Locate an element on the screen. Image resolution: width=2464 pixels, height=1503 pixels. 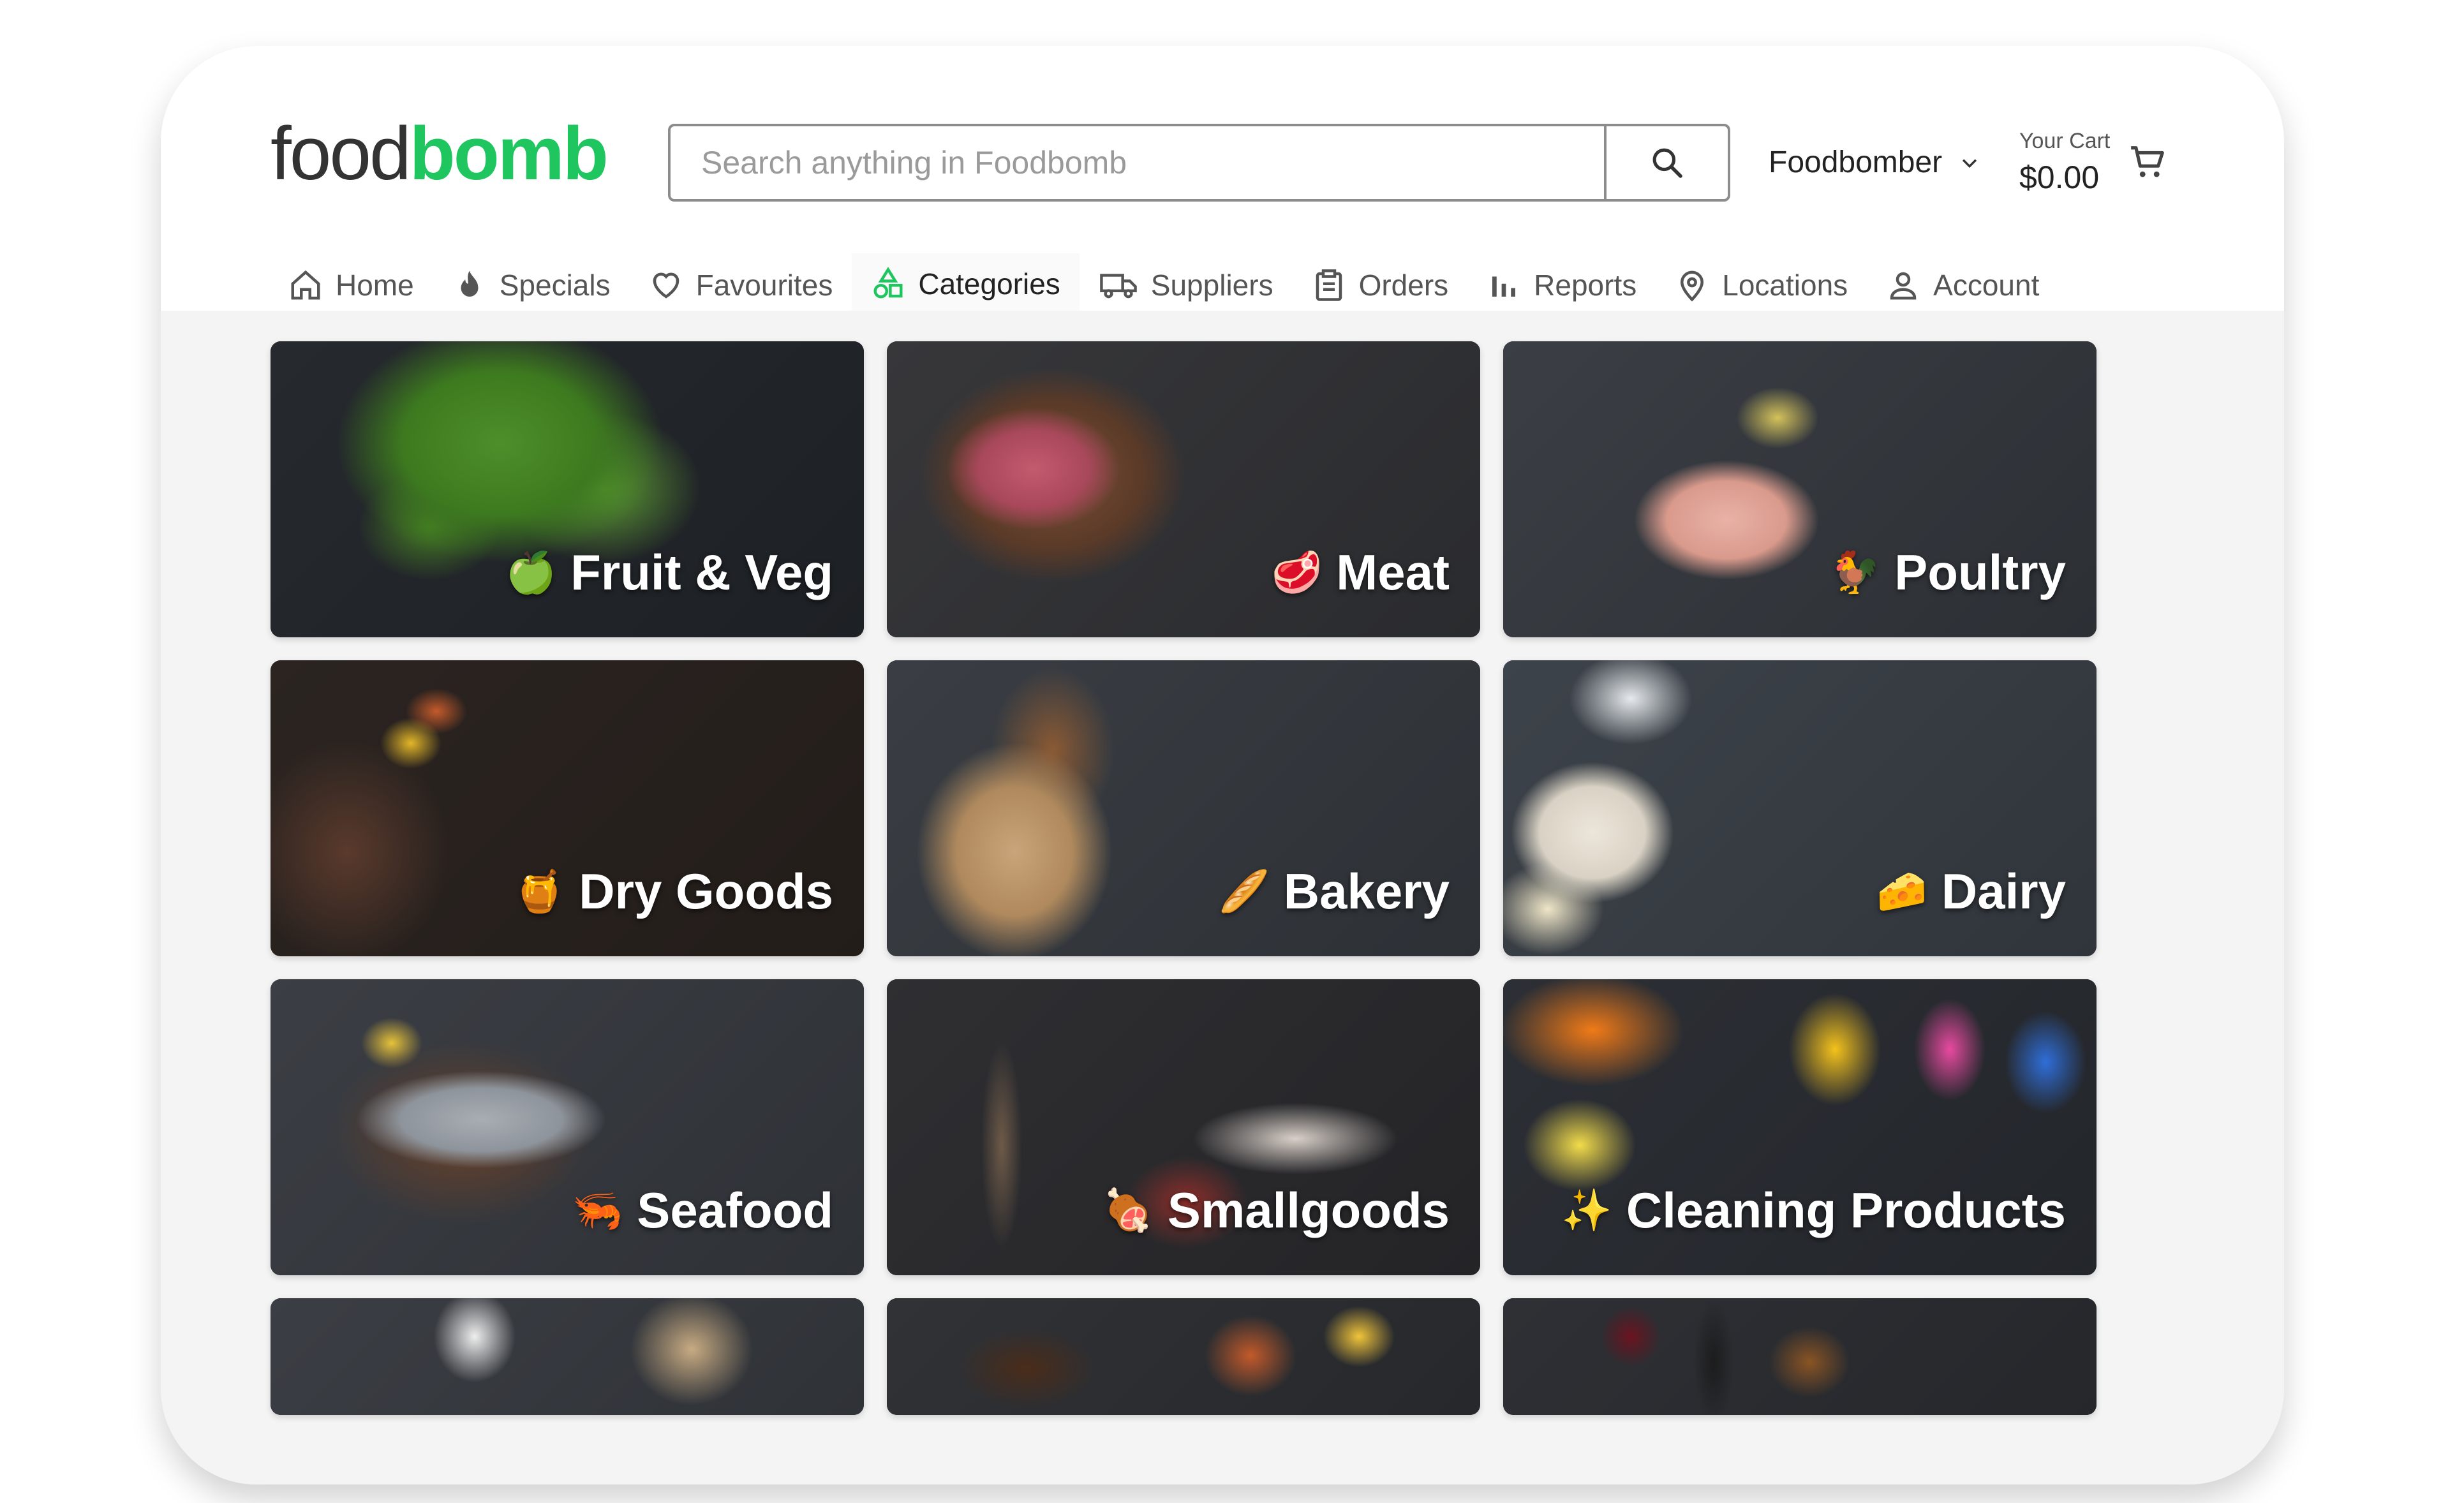
tile-label: 🍯 Dry Goods is located at coordinates (673, 892).